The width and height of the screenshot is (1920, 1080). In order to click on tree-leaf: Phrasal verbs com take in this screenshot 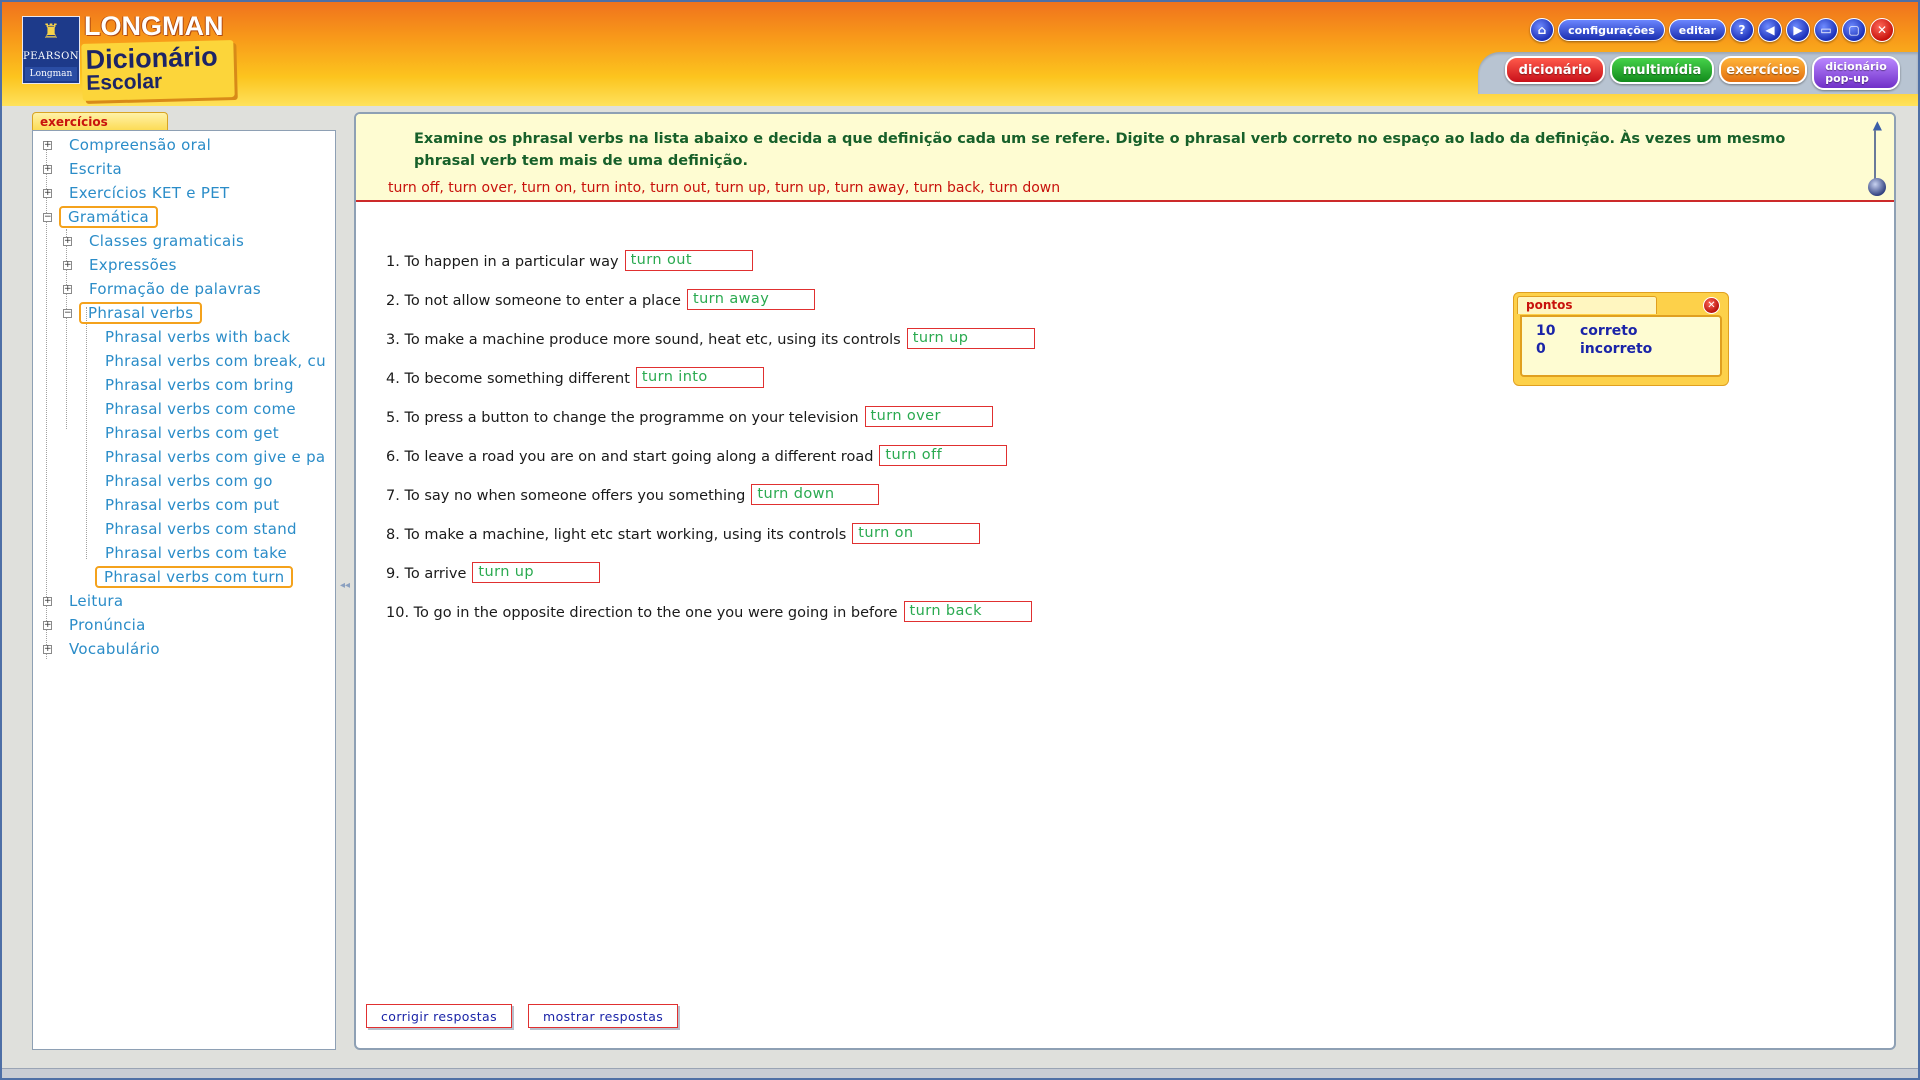, I will do `click(188, 553)`.